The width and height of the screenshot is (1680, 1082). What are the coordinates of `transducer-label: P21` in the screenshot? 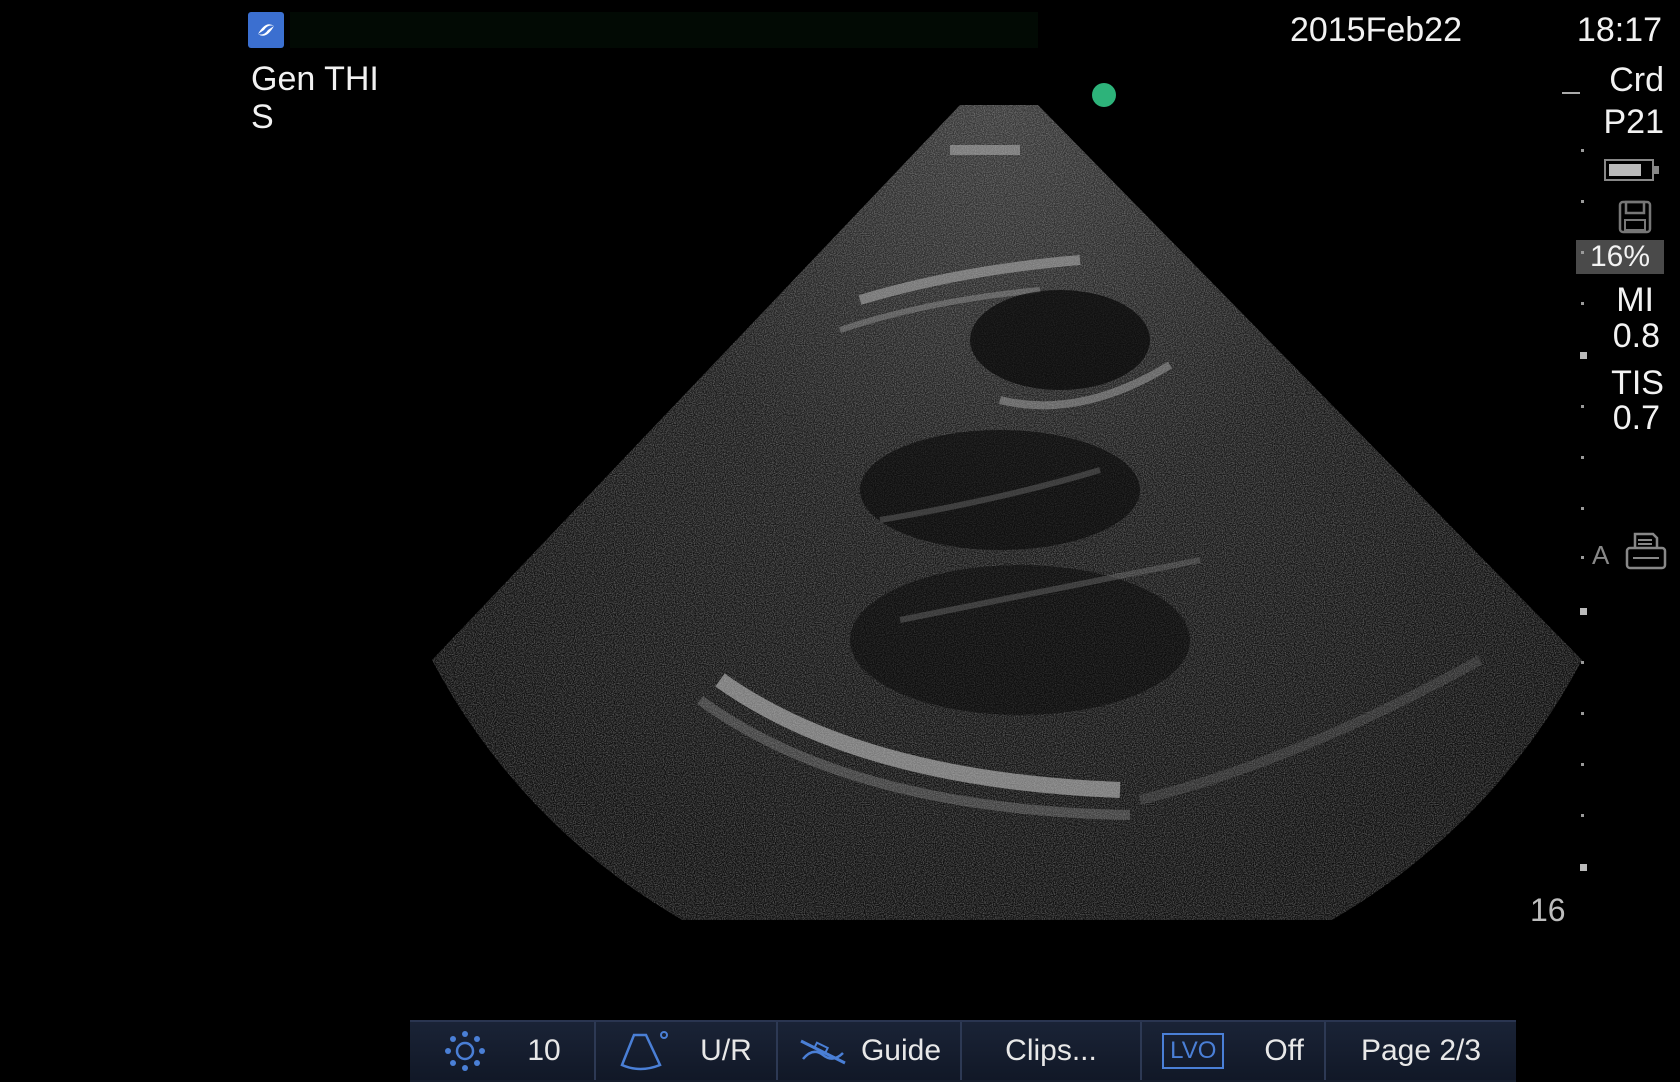 It's located at (1634, 122).